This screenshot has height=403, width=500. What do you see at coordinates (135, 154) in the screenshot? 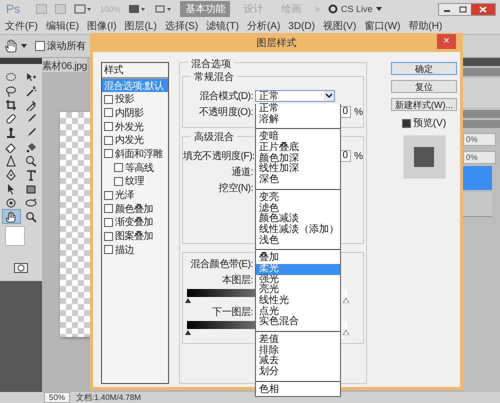
I see `style-item: 斜面和浮雕` at bounding box center [135, 154].